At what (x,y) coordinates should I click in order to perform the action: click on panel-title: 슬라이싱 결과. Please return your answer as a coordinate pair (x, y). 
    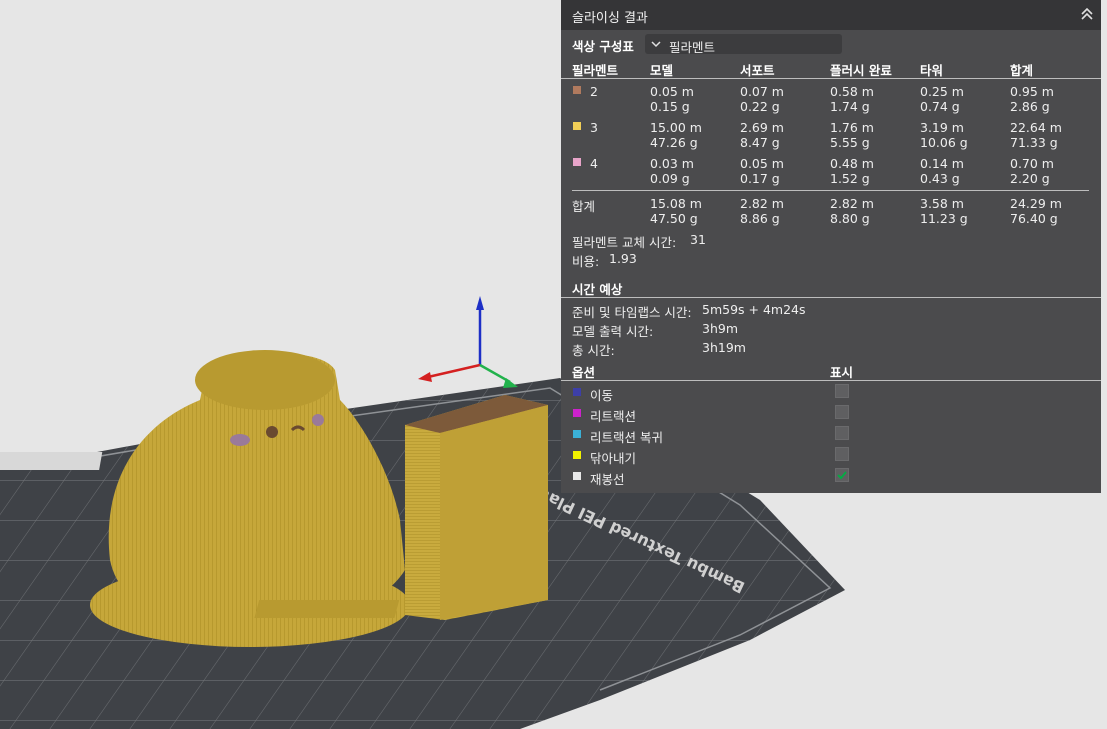
    Looking at the image, I should click on (610, 18).